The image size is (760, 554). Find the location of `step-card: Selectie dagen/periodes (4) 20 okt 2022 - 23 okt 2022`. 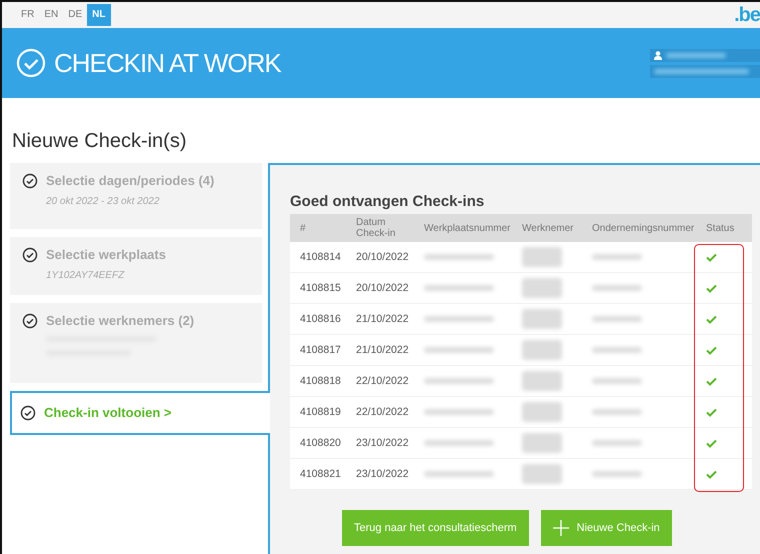

step-card: Selectie dagen/periodes (4) 20 okt 2022 - 23 okt 2022 is located at coordinates (136, 196).